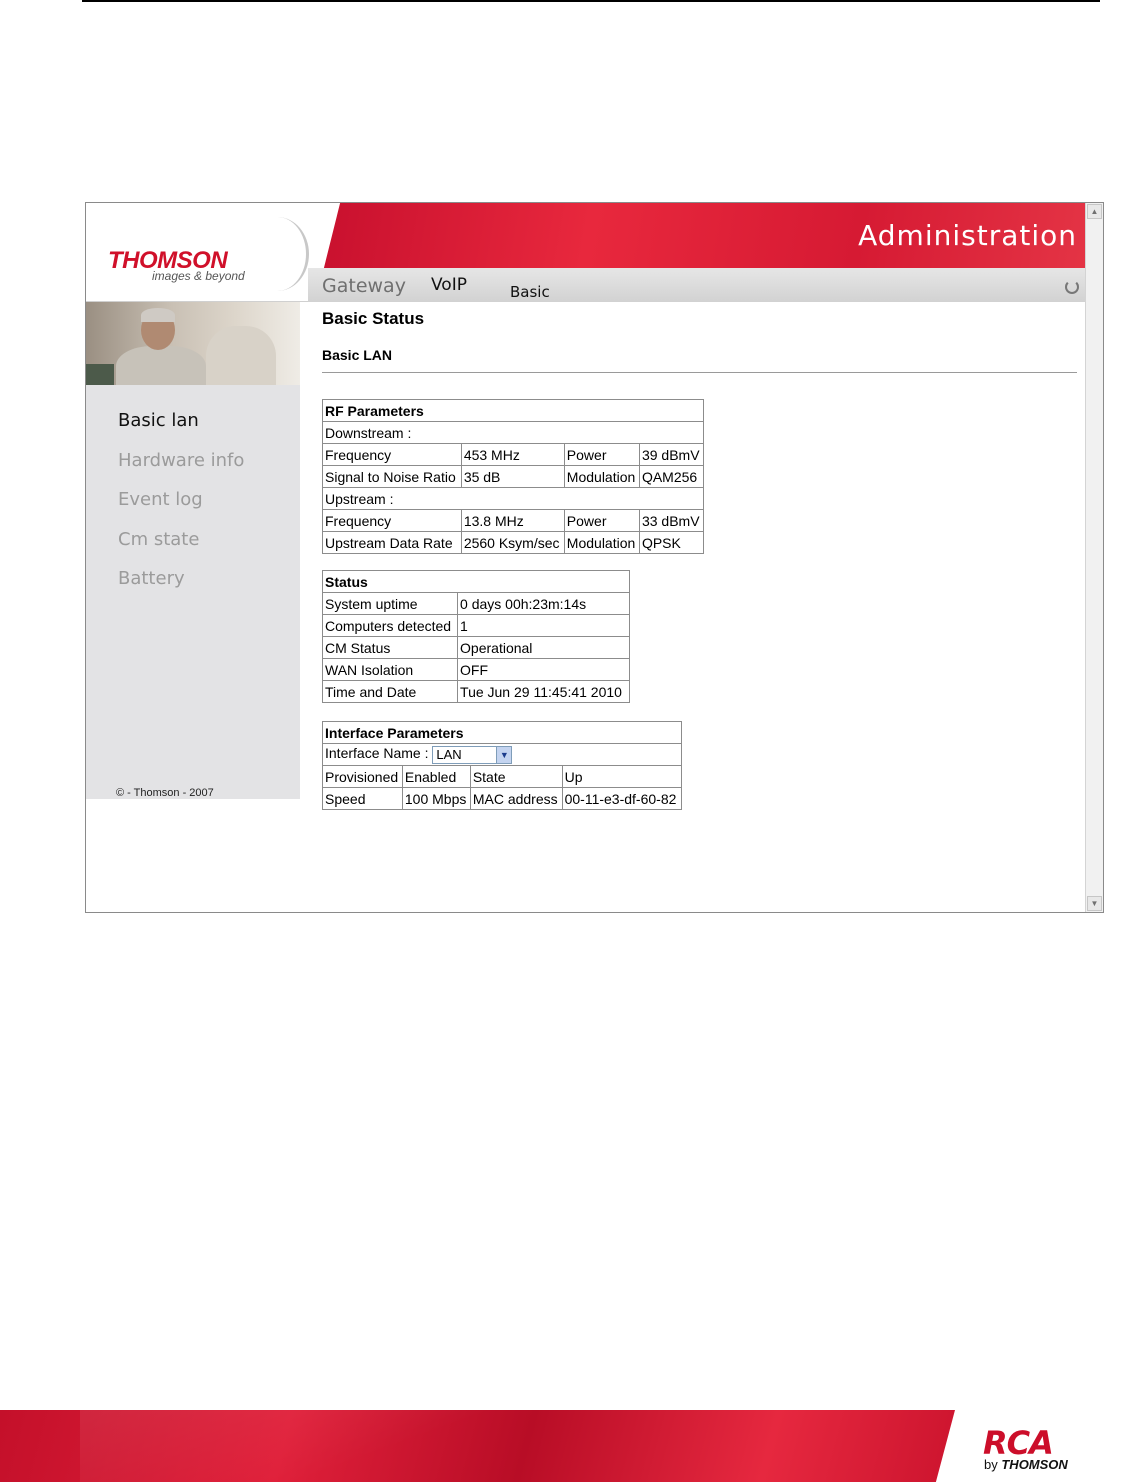 The width and height of the screenshot is (1122, 1482). What do you see at coordinates (362, 798) in the screenshot?
I see `speed-label: Speed` at bounding box center [362, 798].